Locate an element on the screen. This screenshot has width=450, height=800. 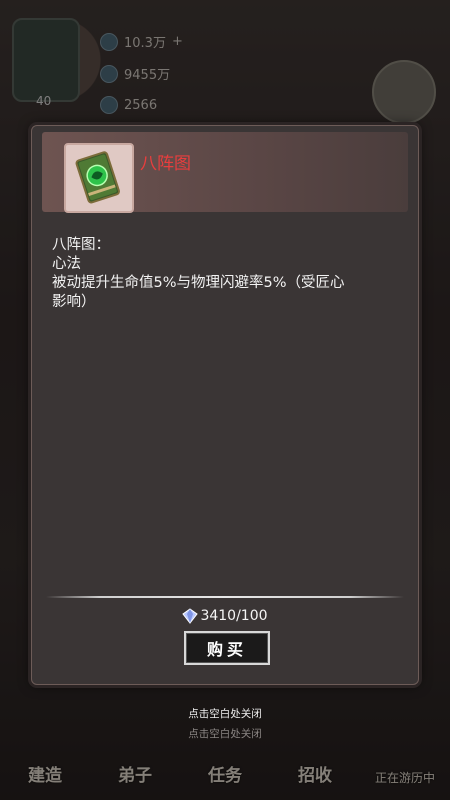
item-name: 八阵图 is located at coordinates (165, 164).